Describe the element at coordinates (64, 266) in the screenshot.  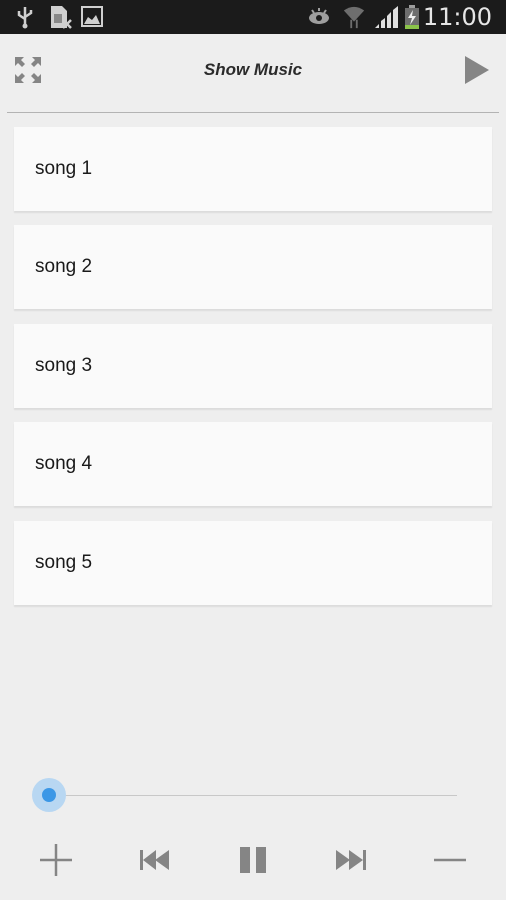
I see `song-title: song 2` at that location.